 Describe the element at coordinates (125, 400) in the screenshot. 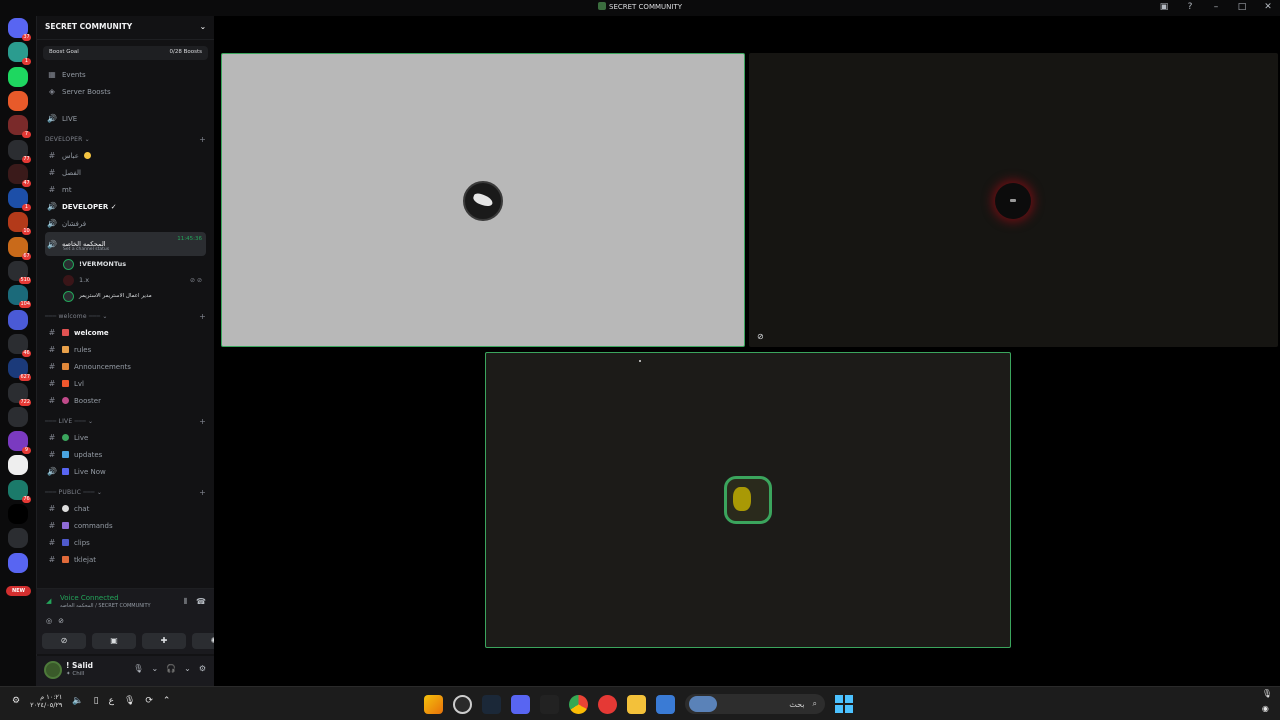

I see `channel-item: # Booster` at that location.